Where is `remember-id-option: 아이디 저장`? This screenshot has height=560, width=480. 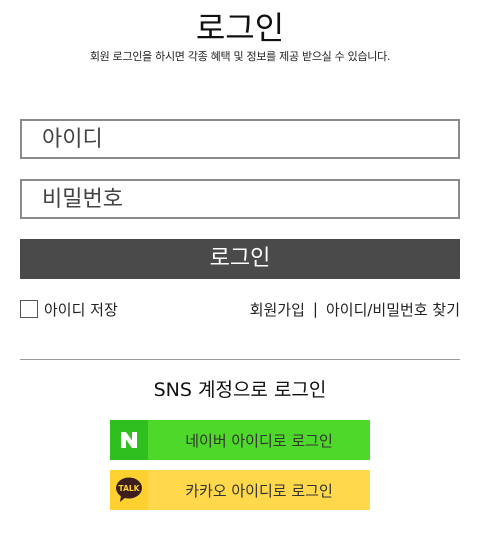
remember-id-option: 아이디 저장 is located at coordinates (69, 309).